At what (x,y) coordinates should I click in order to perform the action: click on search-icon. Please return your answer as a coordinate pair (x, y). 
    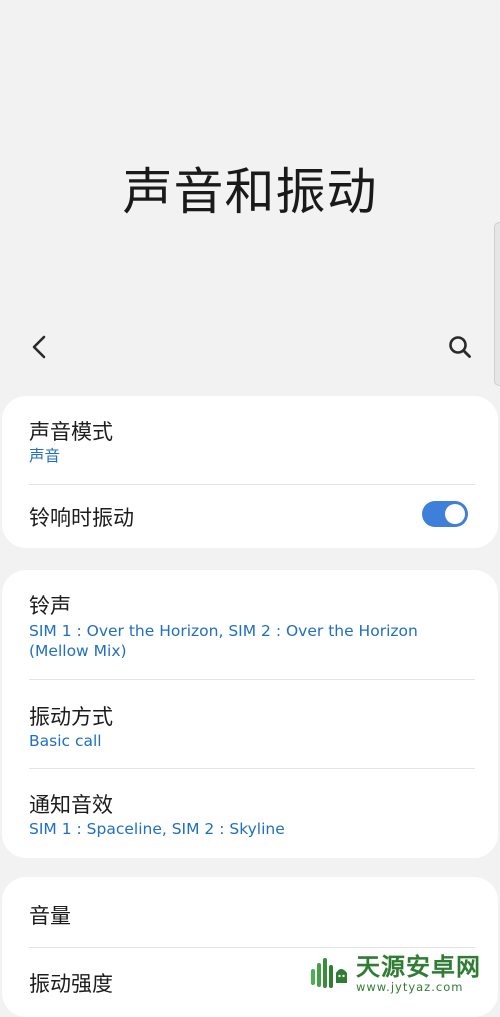
    Looking at the image, I should click on (460, 347).